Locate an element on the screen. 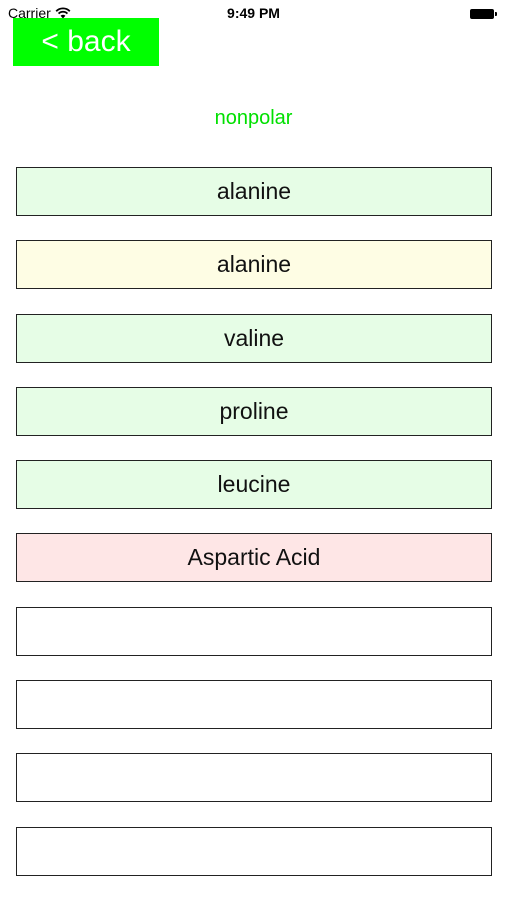 The image size is (507, 900). list-item: valine is located at coordinates (254, 338).